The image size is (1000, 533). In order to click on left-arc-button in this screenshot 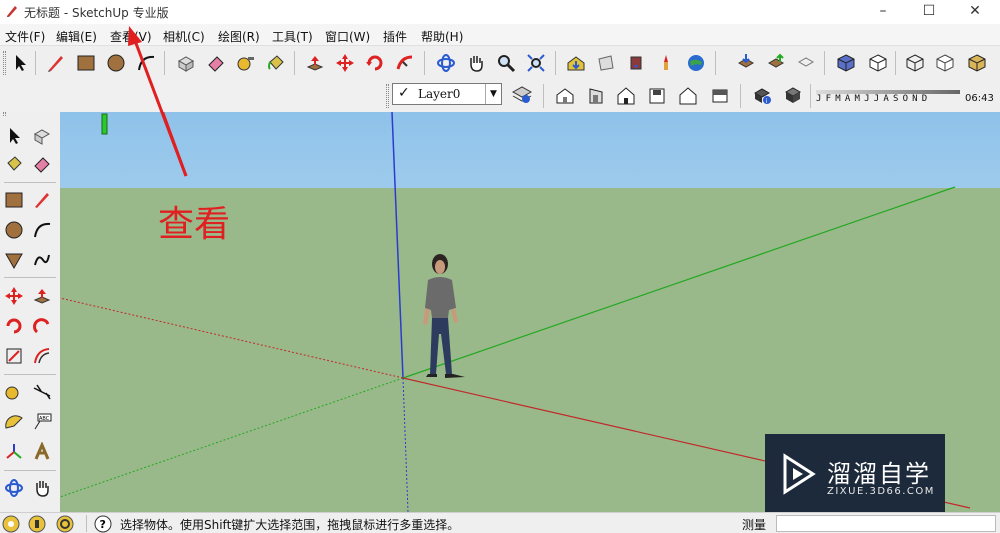, I will do `click(42, 230)`.